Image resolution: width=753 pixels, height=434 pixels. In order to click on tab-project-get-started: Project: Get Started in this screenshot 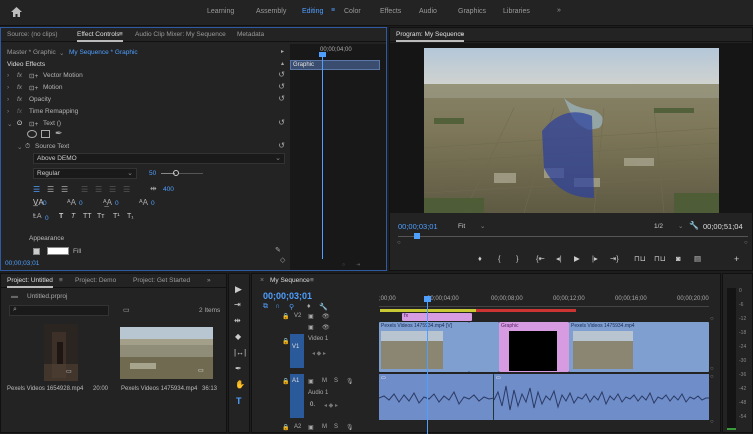, I will do `click(161, 280)`.